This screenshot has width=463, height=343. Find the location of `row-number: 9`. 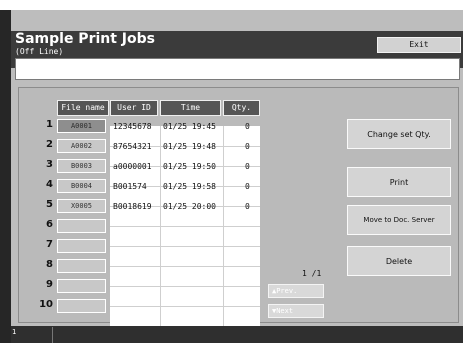

row-number: 9 is located at coordinates (49, 284).